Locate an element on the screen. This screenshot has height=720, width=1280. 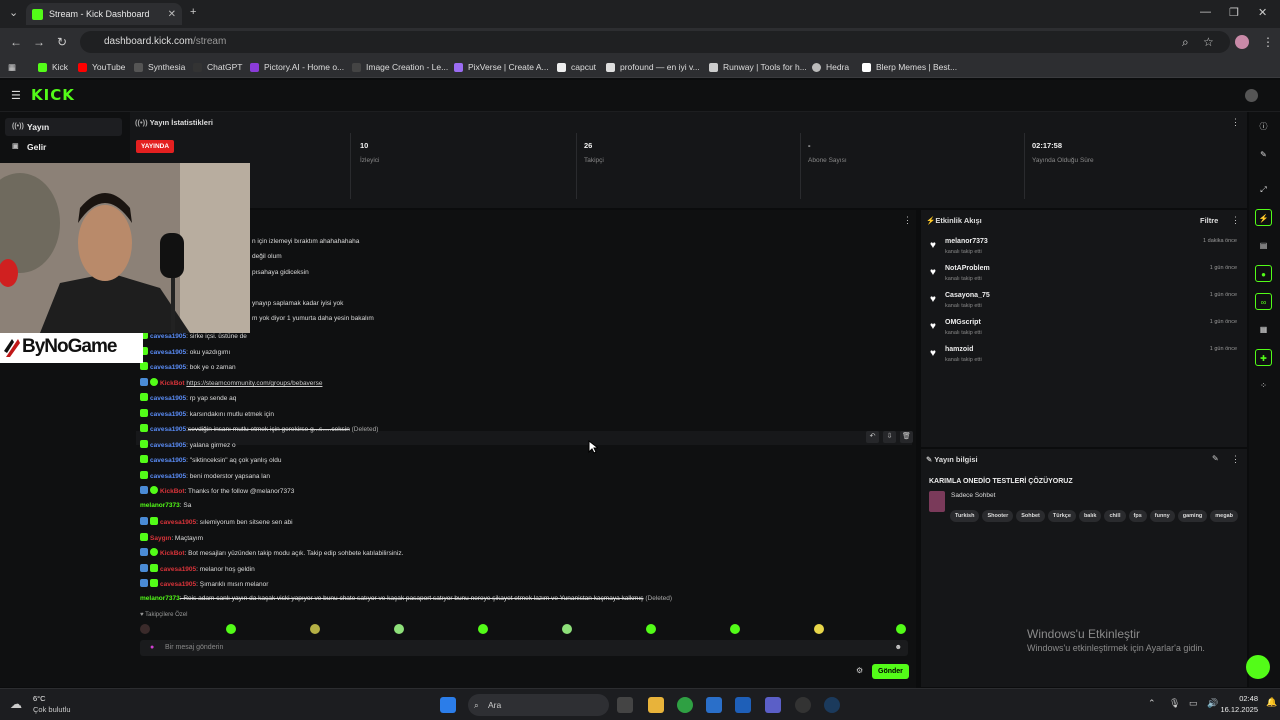
reload-icon: ↻ is located at coordinates (62, 42).